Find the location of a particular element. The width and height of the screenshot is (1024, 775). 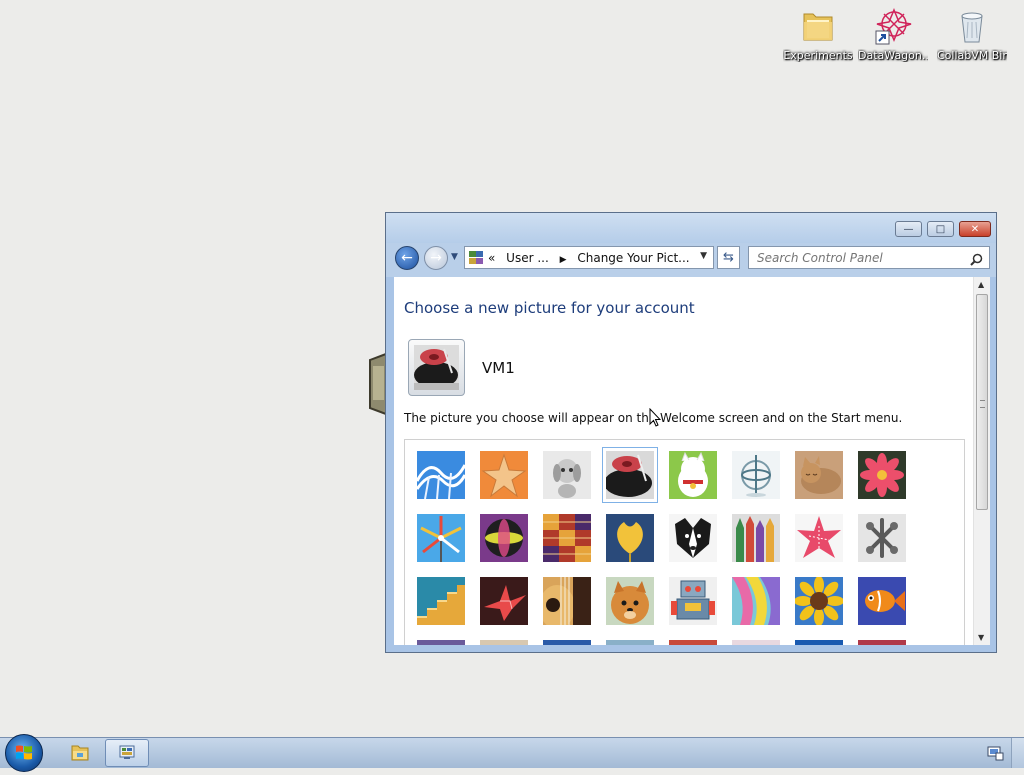

taskbar is located at coordinates (512, 753).